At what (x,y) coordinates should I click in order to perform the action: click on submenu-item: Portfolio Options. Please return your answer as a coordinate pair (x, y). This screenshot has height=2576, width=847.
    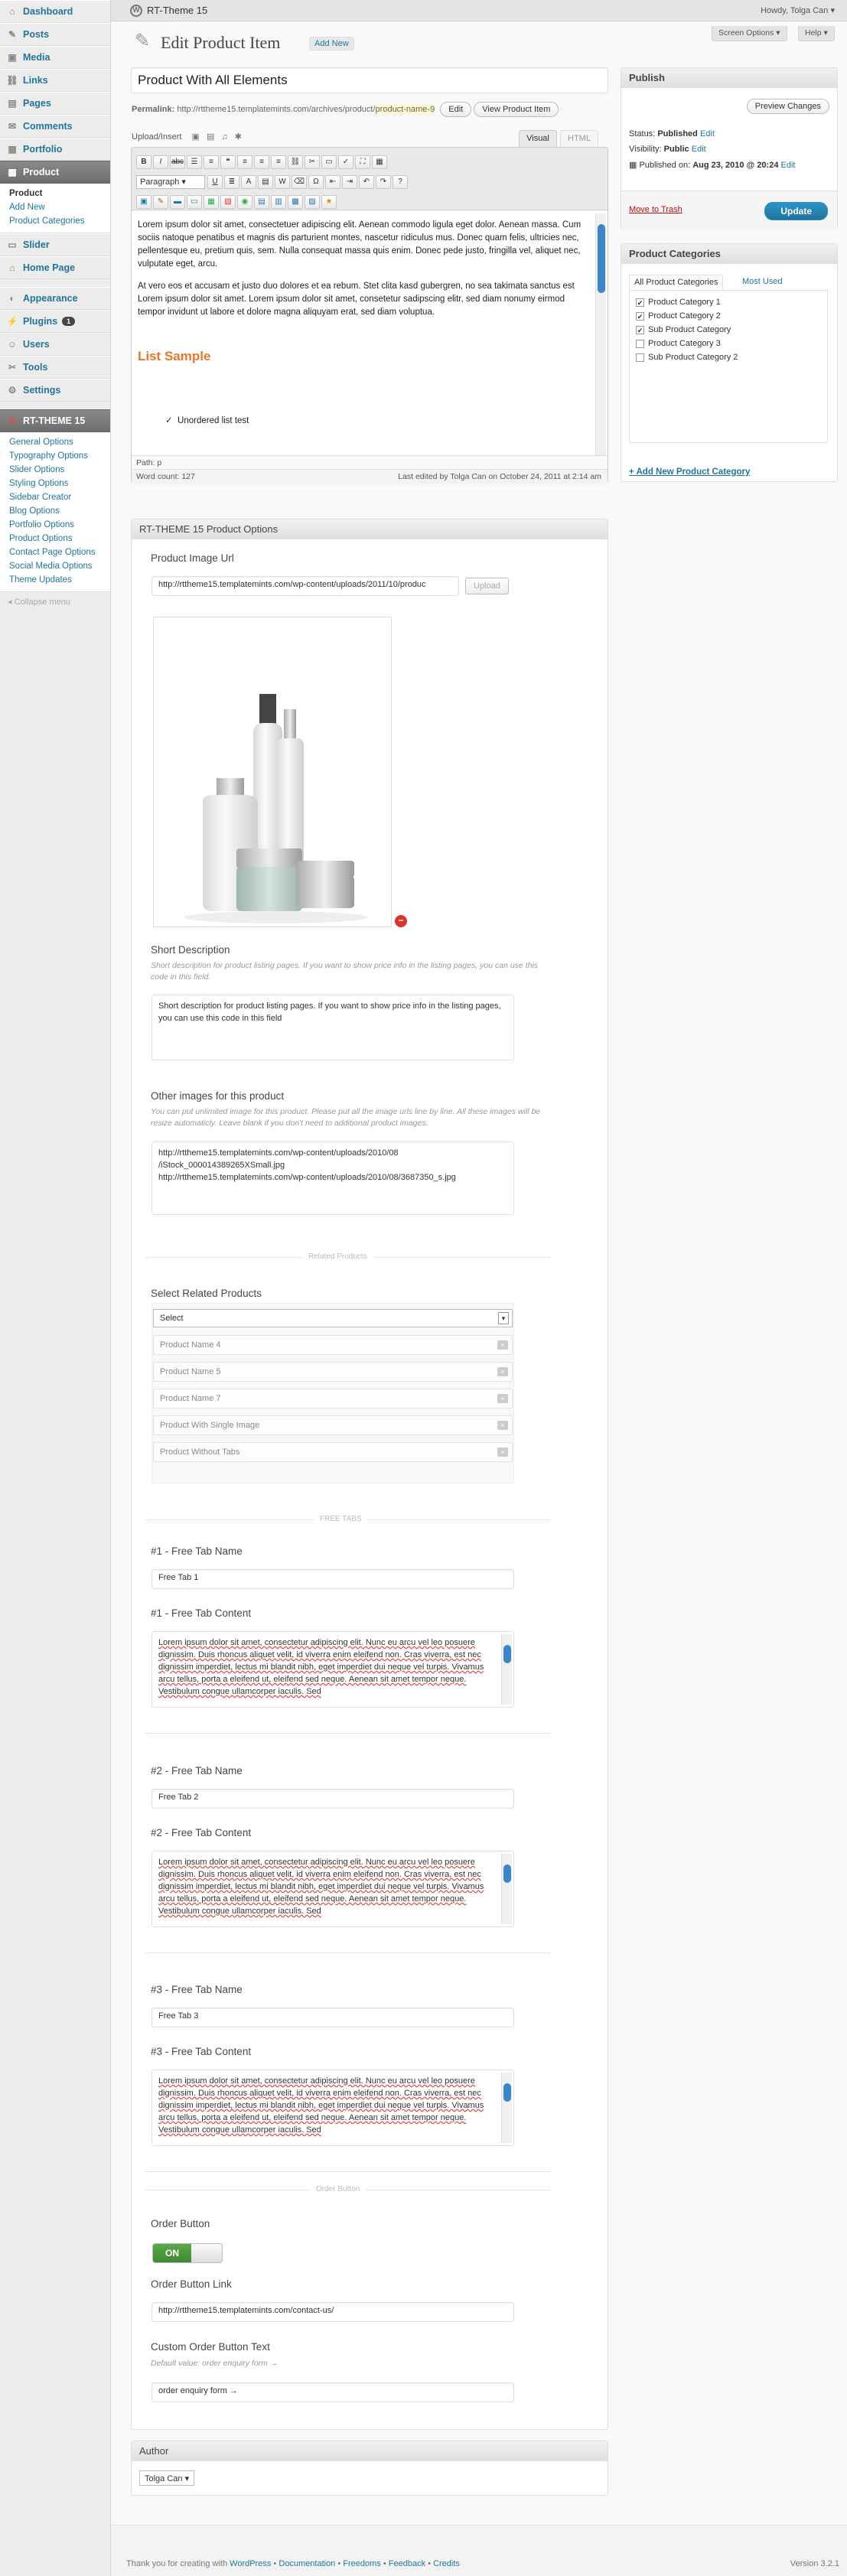
    Looking at the image, I should click on (55, 525).